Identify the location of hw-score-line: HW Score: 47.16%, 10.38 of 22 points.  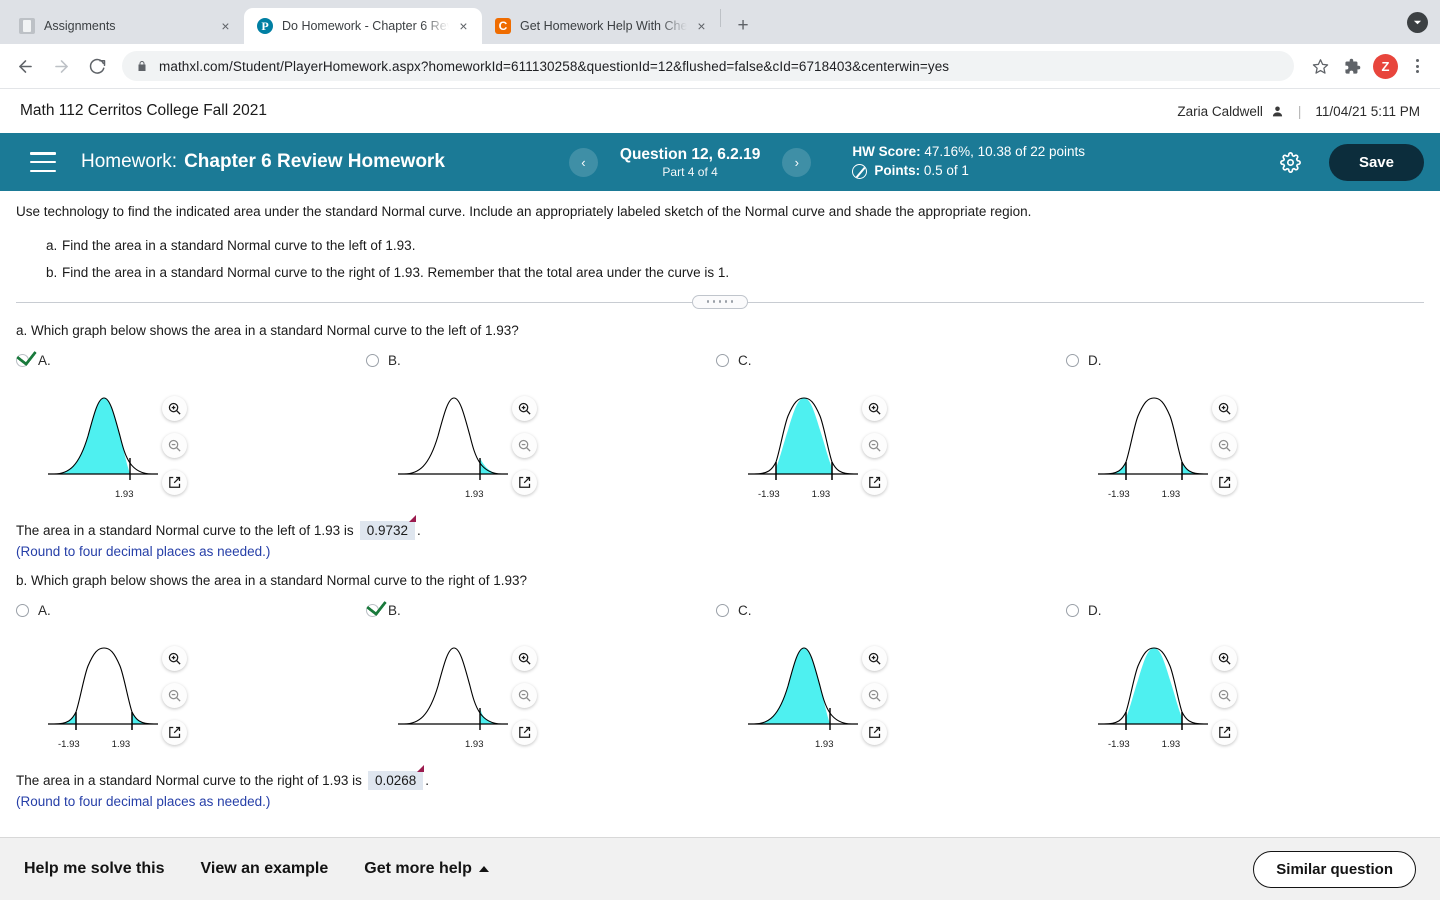
(968, 152).